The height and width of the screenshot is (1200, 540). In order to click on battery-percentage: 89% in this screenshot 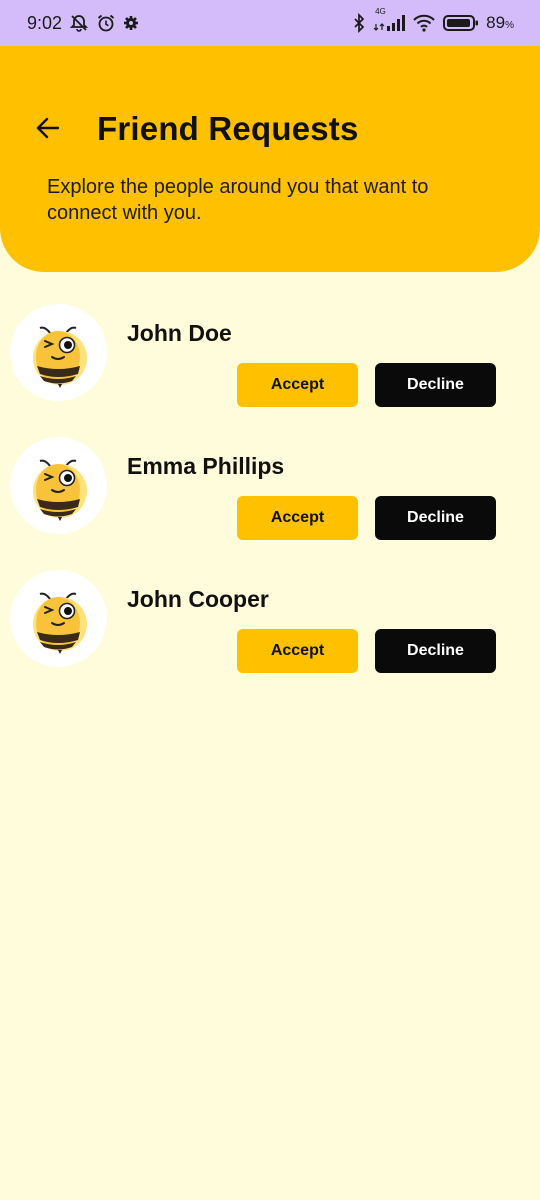, I will do `click(500, 23)`.